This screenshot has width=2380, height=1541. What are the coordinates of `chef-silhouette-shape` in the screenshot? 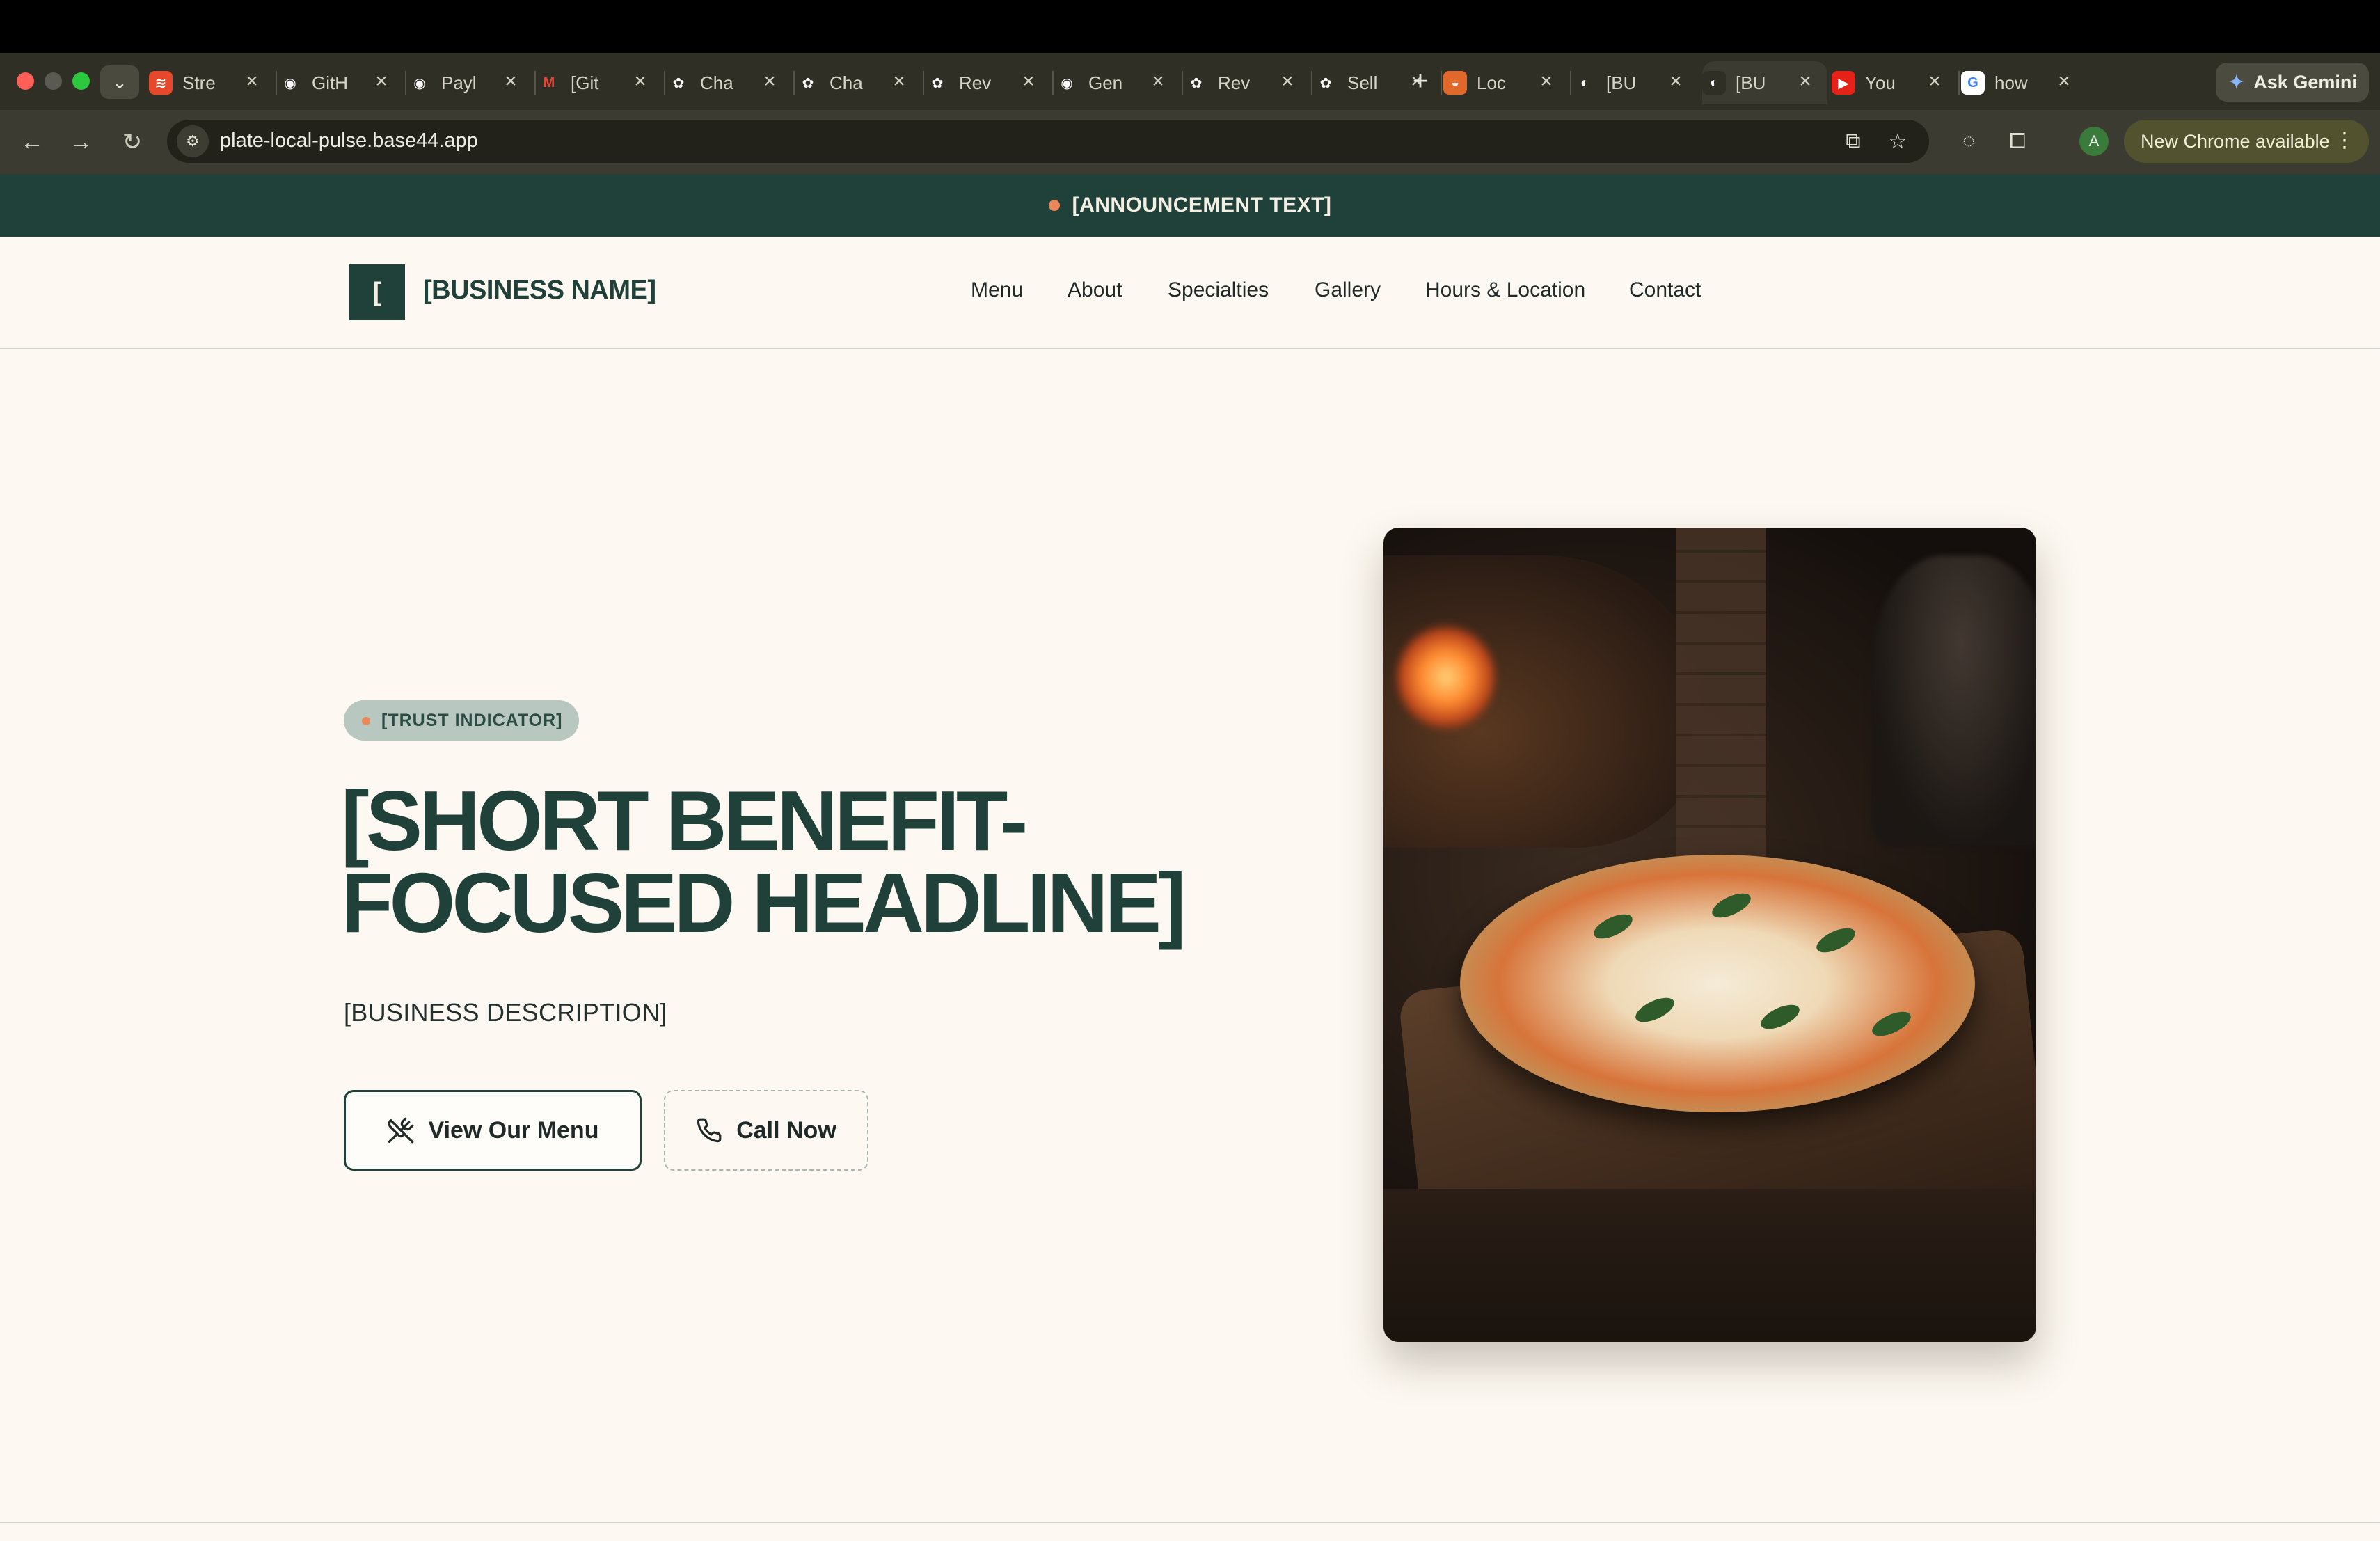 It's located at (1953, 701).